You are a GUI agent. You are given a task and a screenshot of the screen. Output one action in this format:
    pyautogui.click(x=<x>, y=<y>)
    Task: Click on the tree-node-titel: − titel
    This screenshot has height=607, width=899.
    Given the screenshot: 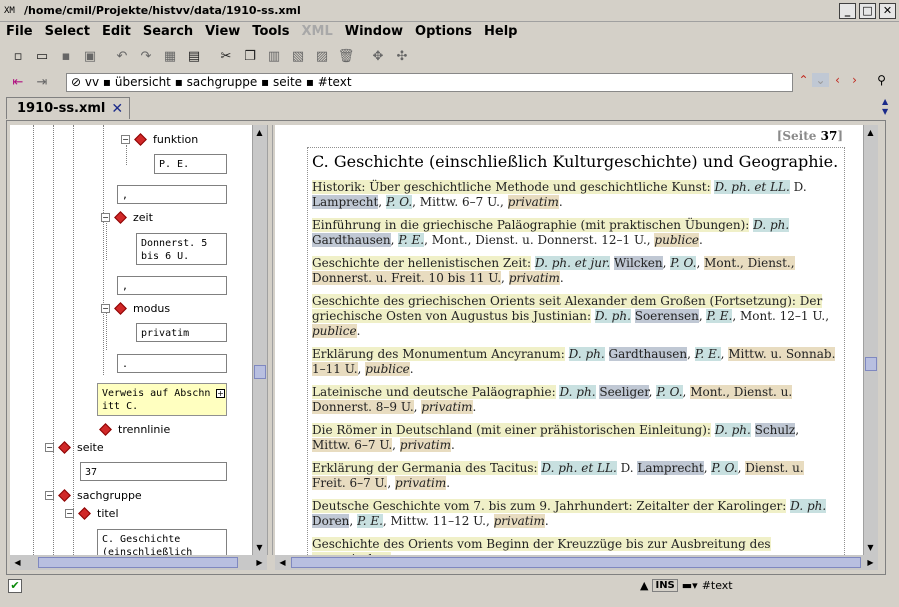 What is the action you would take?
    pyautogui.click(x=92, y=513)
    